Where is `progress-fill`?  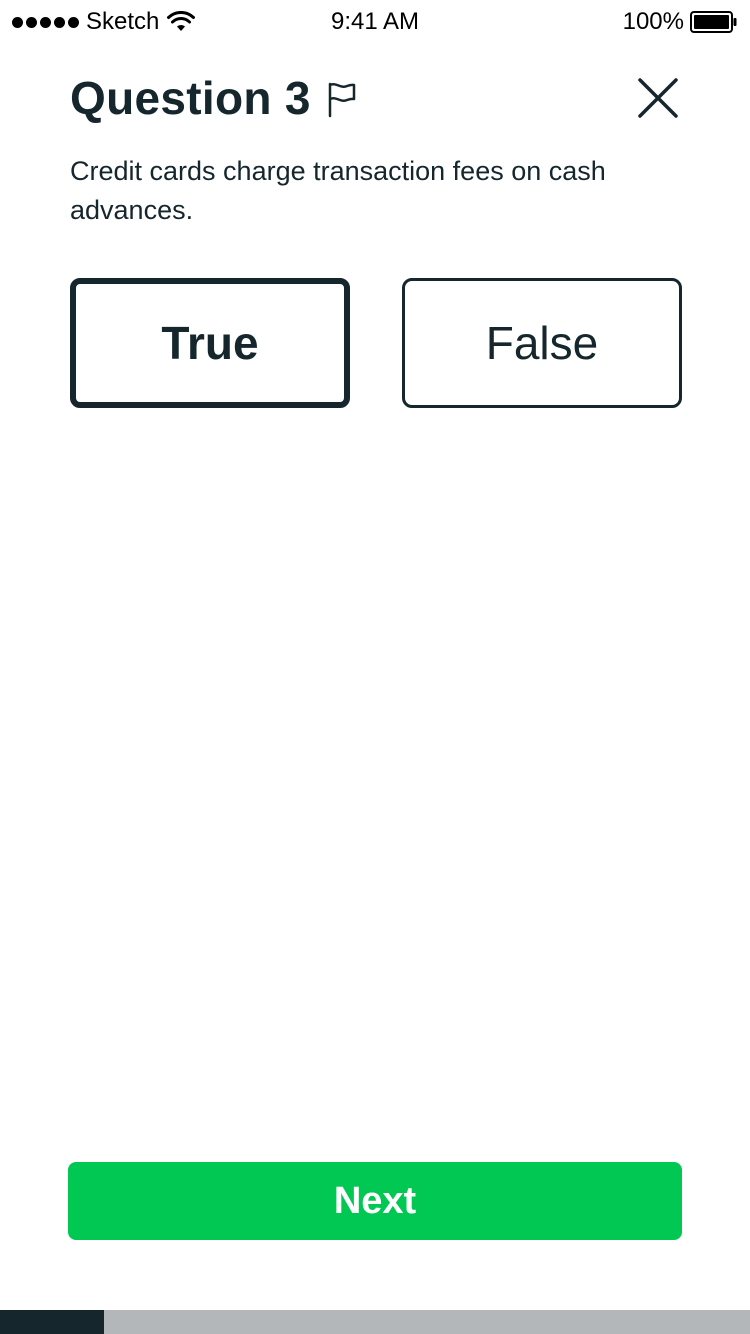
progress-fill is located at coordinates (52, 1322).